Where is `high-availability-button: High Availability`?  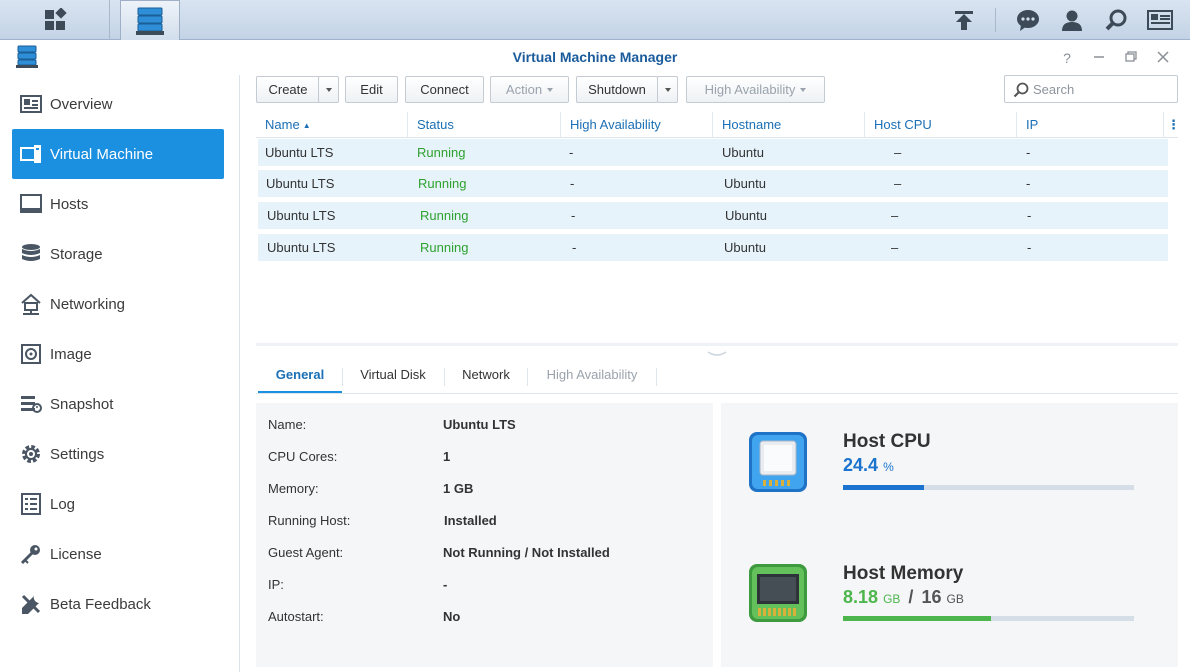 high-availability-button: High Availability is located at coordinates (755, 89).